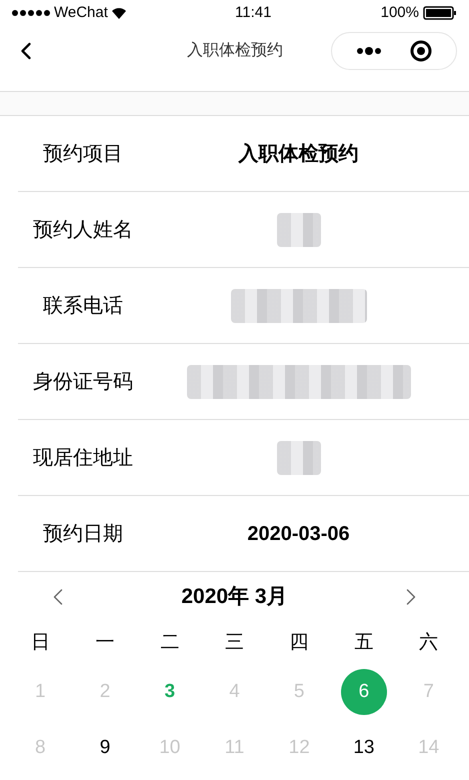 The width and height of the screenshot is (469, 780). Describe the element at coordinates (299, 642) in the screenshot. I see `weekday-label: 四` at that location.